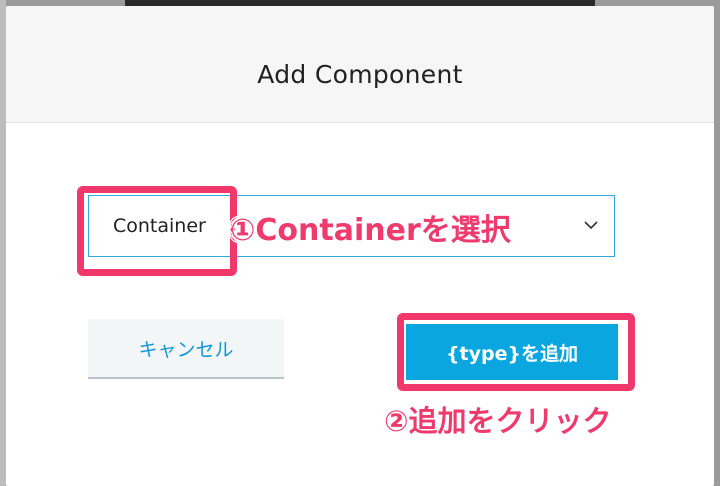  What do you see at coordinates (360, 74) in the screenshot?
I see `dialog-title: Add Component` at bounding box center [360, 74].